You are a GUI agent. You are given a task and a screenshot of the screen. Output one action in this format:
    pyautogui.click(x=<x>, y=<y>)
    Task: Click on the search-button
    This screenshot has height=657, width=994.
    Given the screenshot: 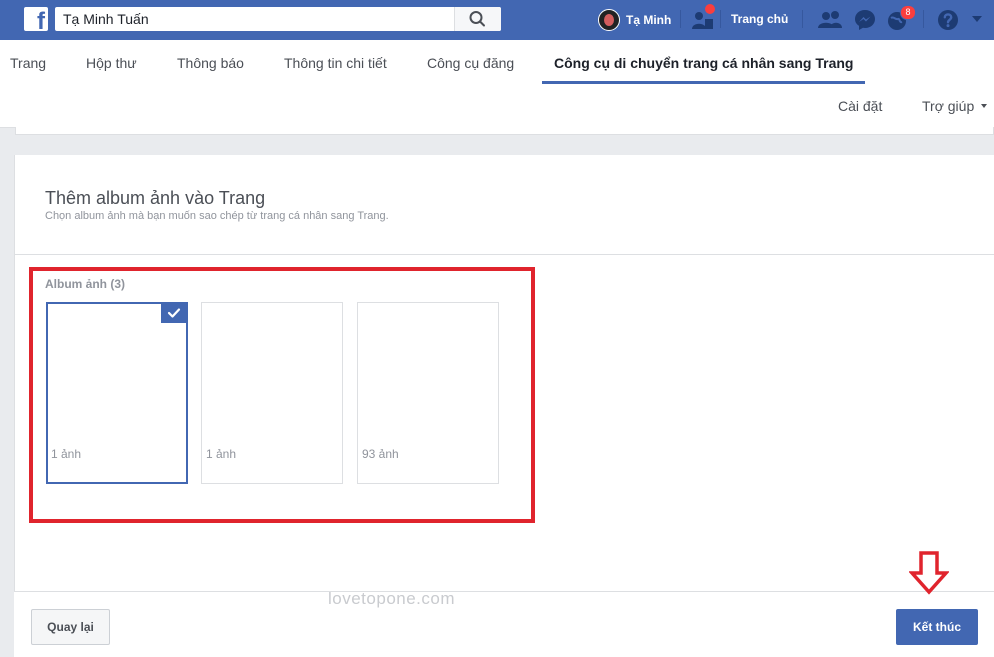 What is the action you would take?
    pyautogui.click(x=477, y=19)
    